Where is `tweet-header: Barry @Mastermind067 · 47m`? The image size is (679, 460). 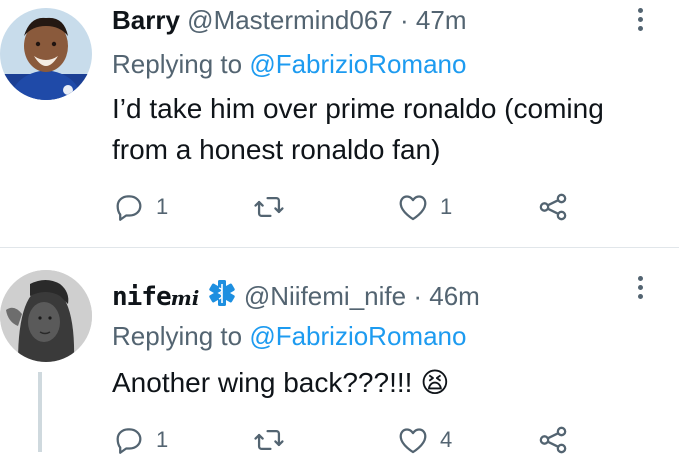 tweet-header: Barry @Mastermind067 · 47m is located at coordinates (289, 20).